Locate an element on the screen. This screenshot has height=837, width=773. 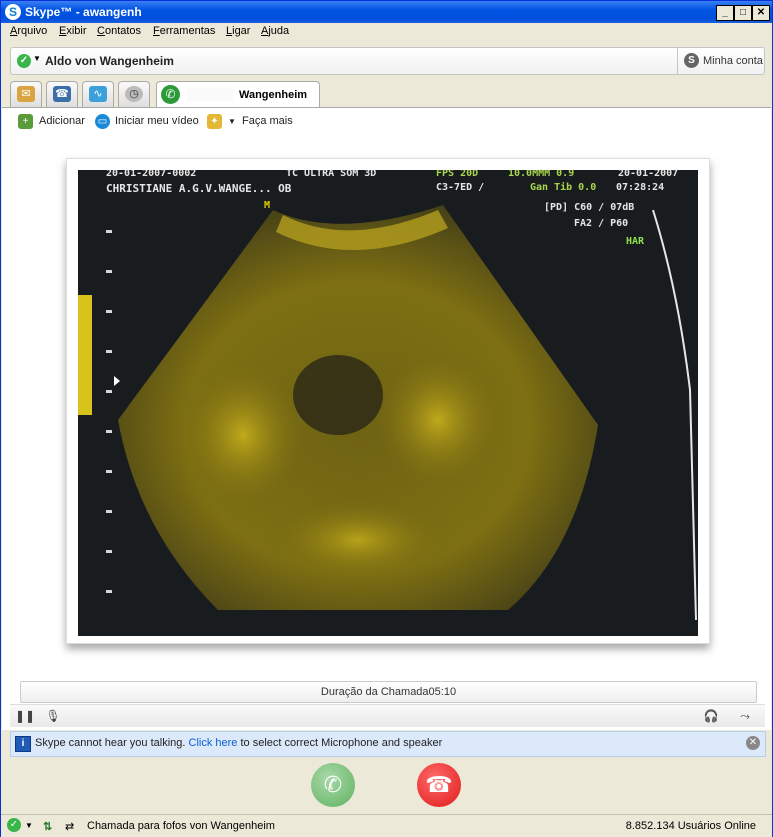
menu-exibir: Exibir is located at coordinates (73, 31).